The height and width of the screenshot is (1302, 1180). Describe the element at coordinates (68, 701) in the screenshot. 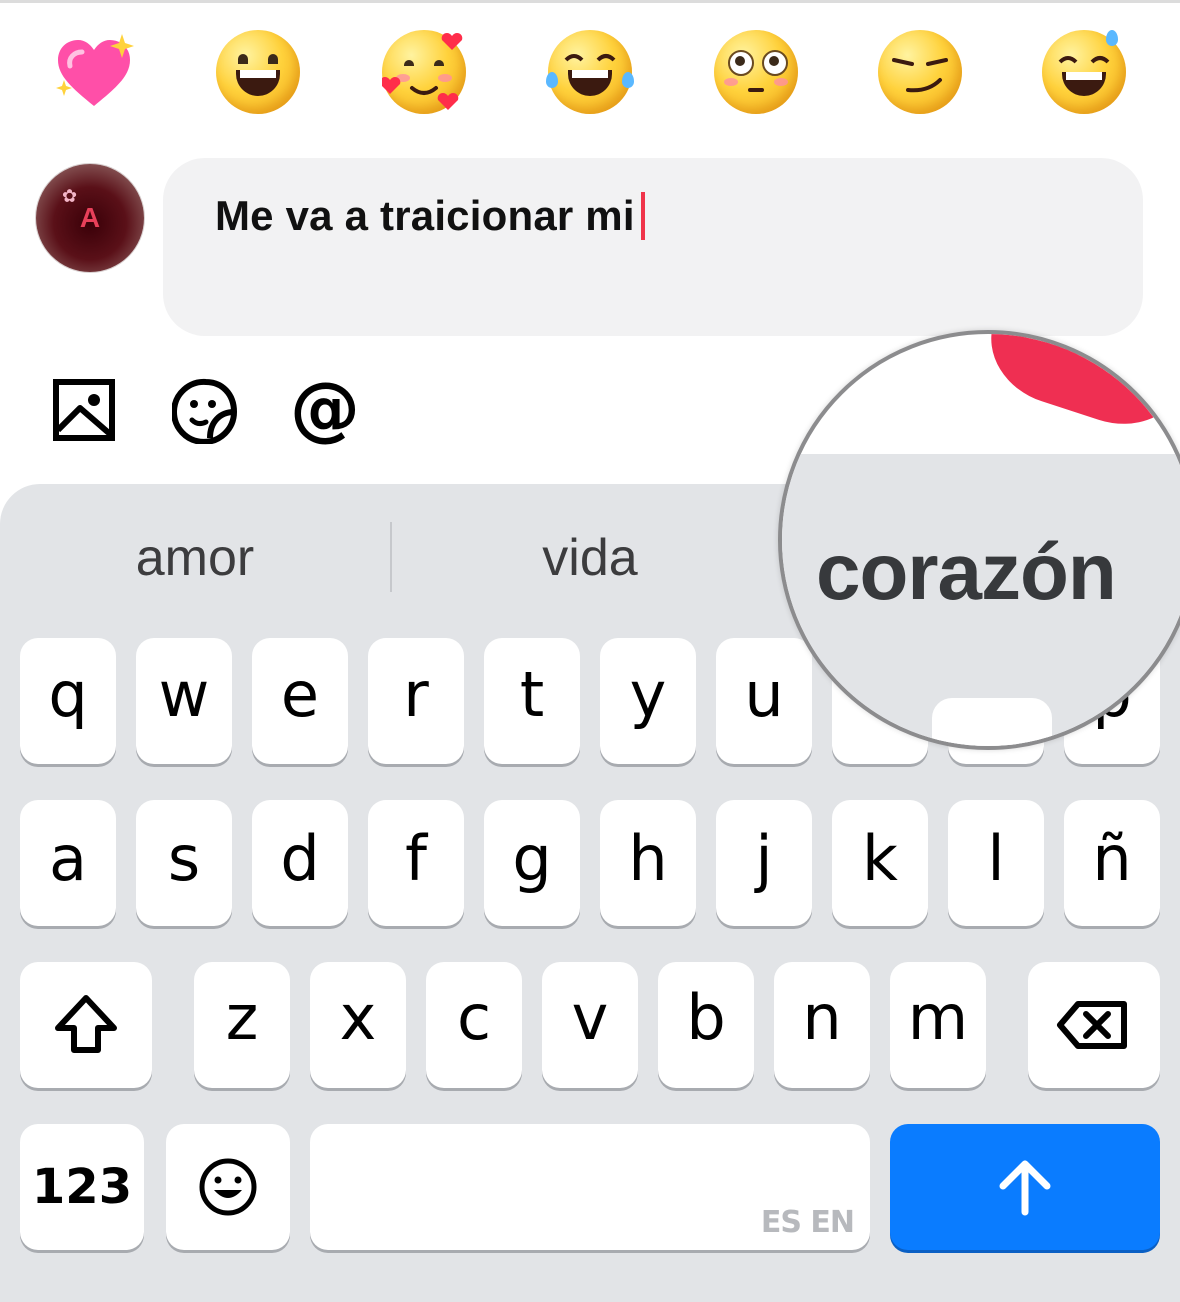

I see `key-q: q` at that location.